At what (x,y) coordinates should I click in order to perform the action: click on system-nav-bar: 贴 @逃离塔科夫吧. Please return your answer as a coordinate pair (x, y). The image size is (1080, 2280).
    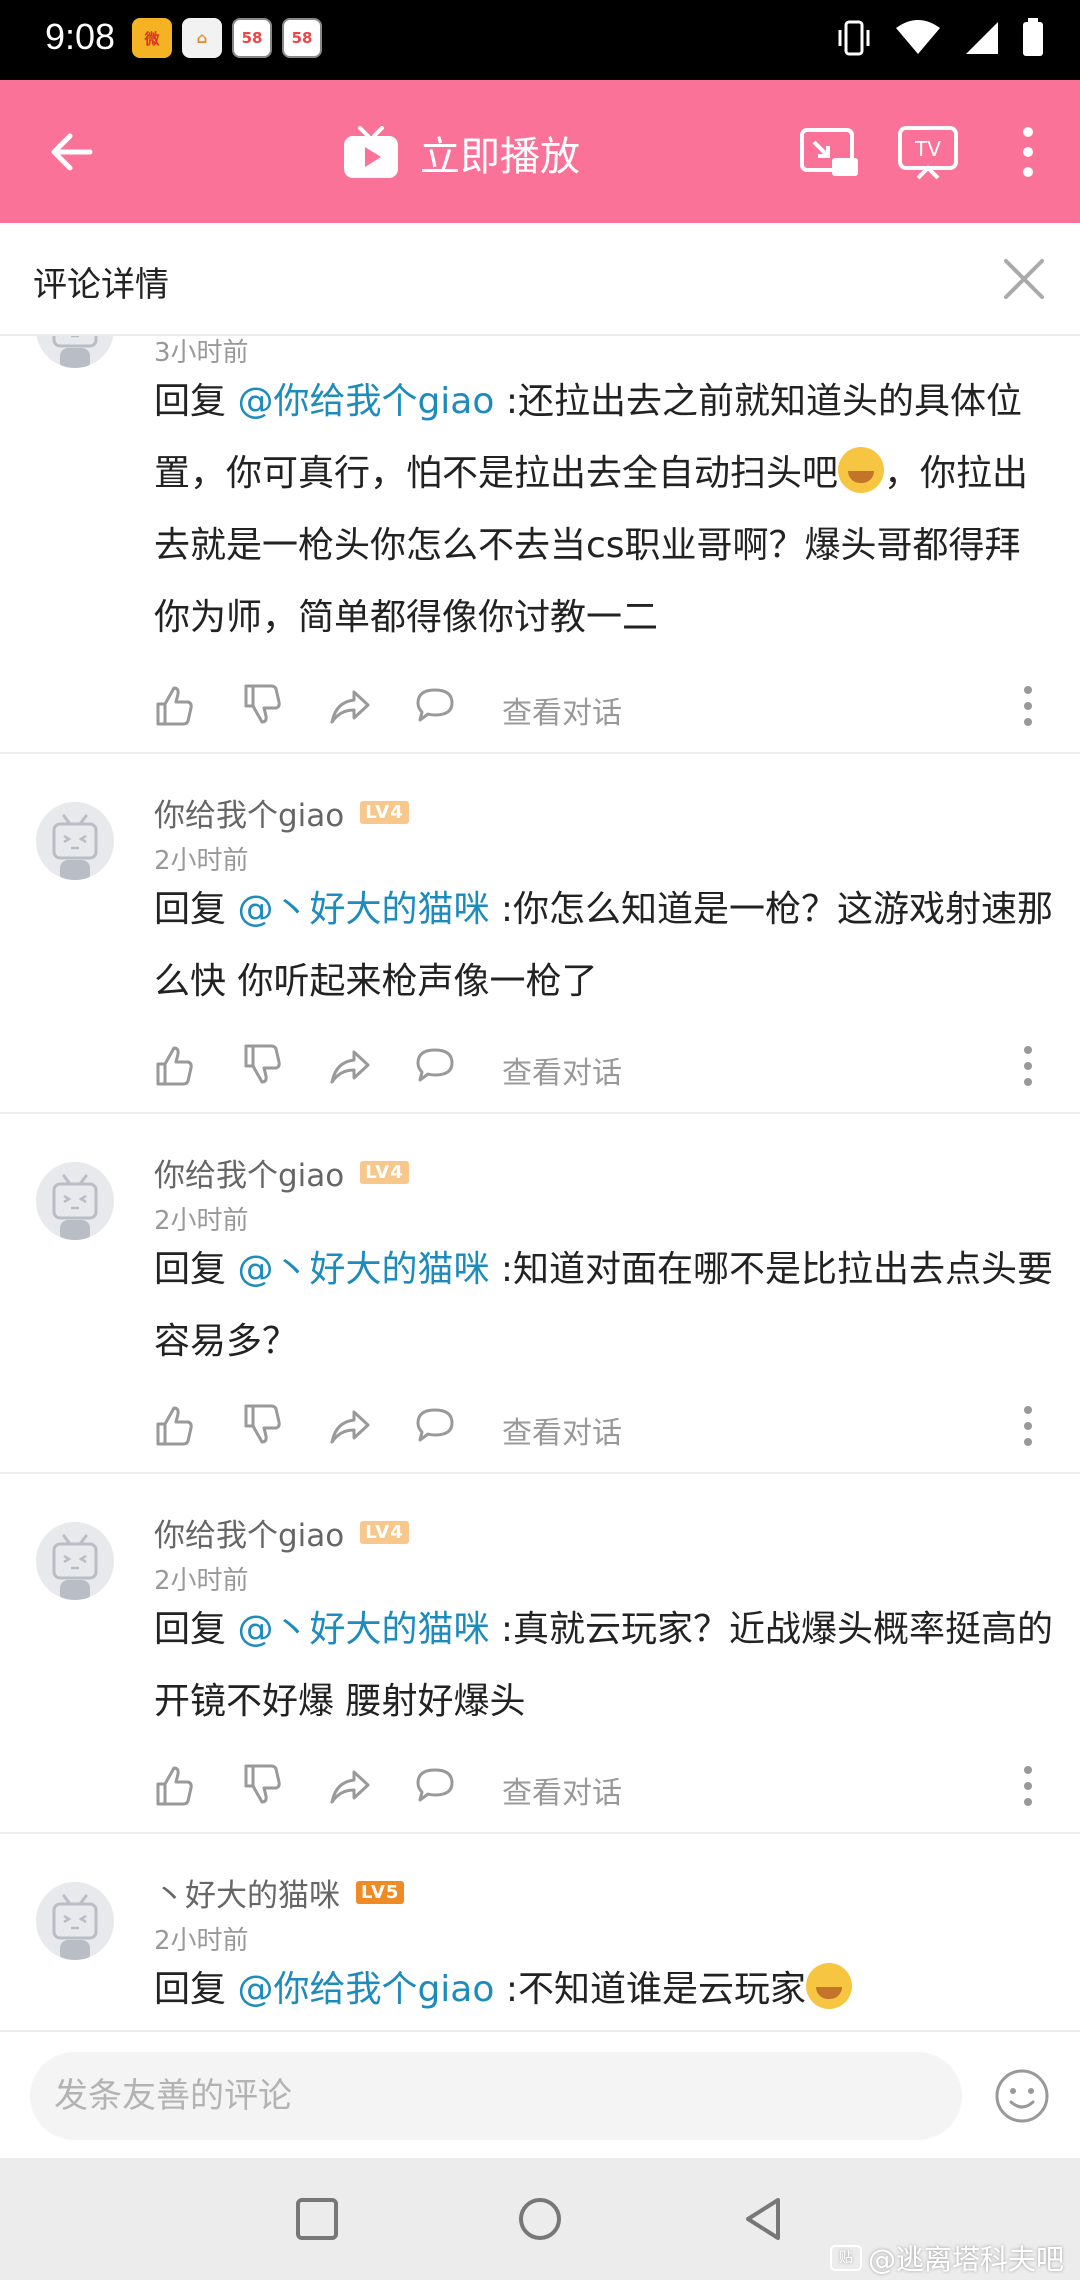
    Looking at the image, I should click on (540, 2219).